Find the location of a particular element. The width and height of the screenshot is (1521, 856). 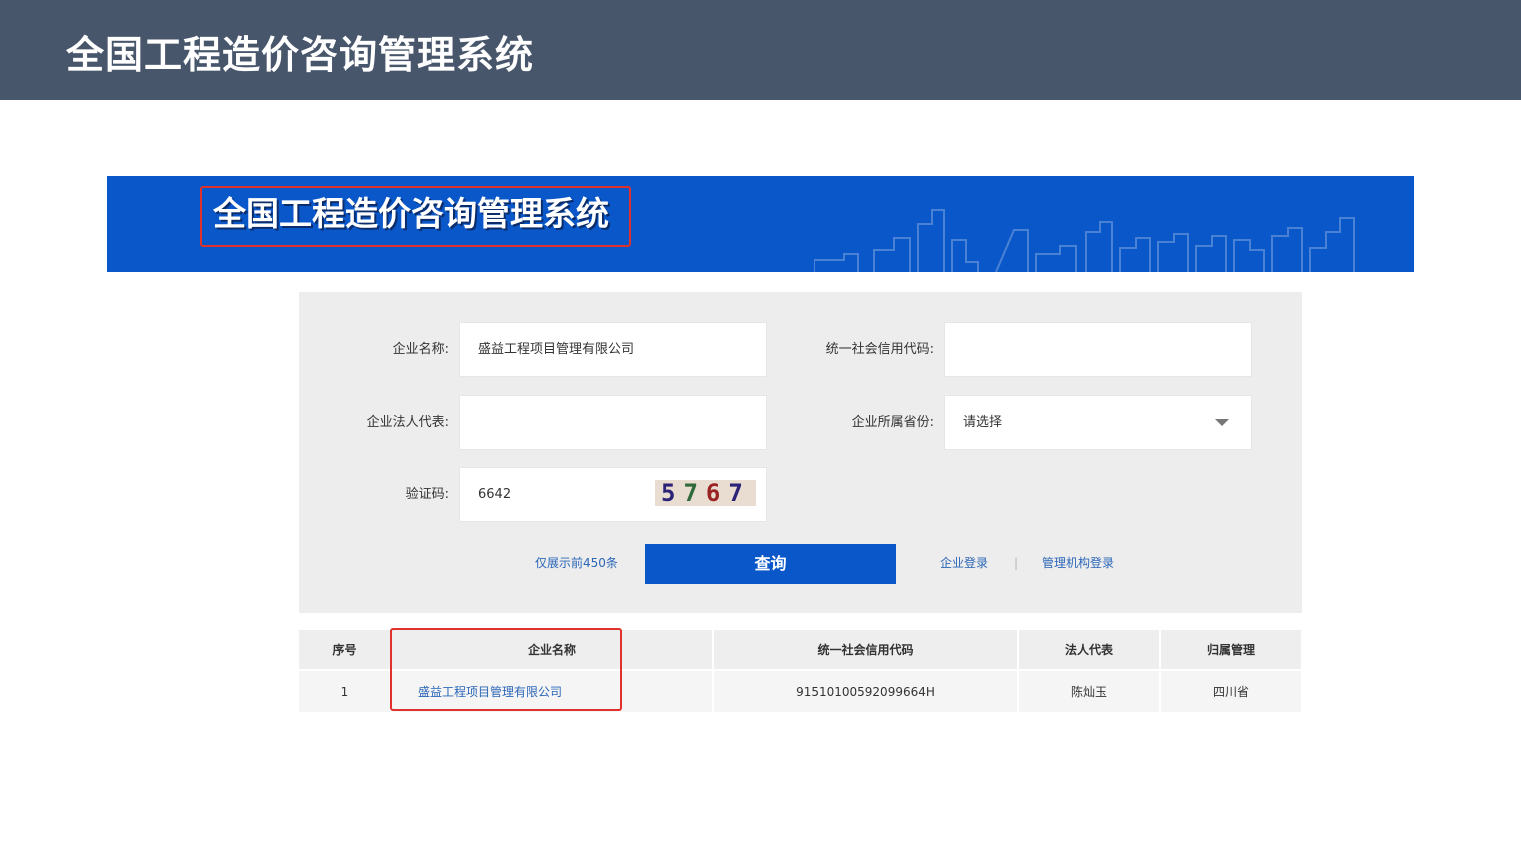

province-label: 企业所属省份: is located at coordinates (892, 422).